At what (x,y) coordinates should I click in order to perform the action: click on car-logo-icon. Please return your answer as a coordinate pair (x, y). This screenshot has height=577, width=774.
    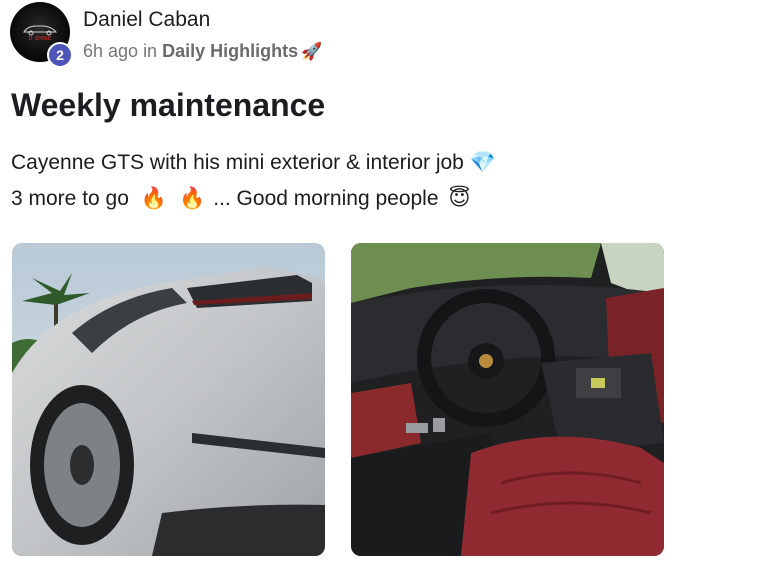
    Looking at the image, I should click on (40, 30).